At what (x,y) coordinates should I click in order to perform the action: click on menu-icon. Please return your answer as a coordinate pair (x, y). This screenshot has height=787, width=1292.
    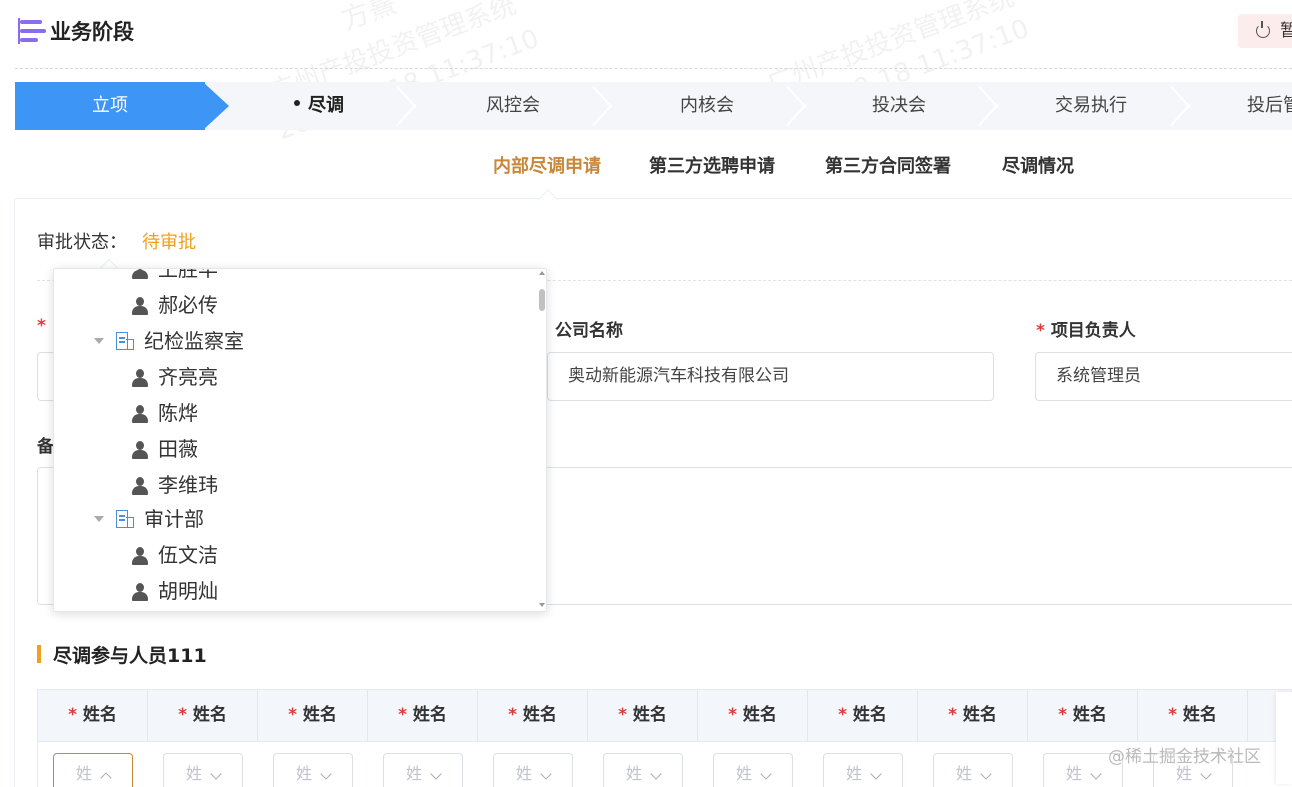
    Looking at the image, I should click on (32, 31).